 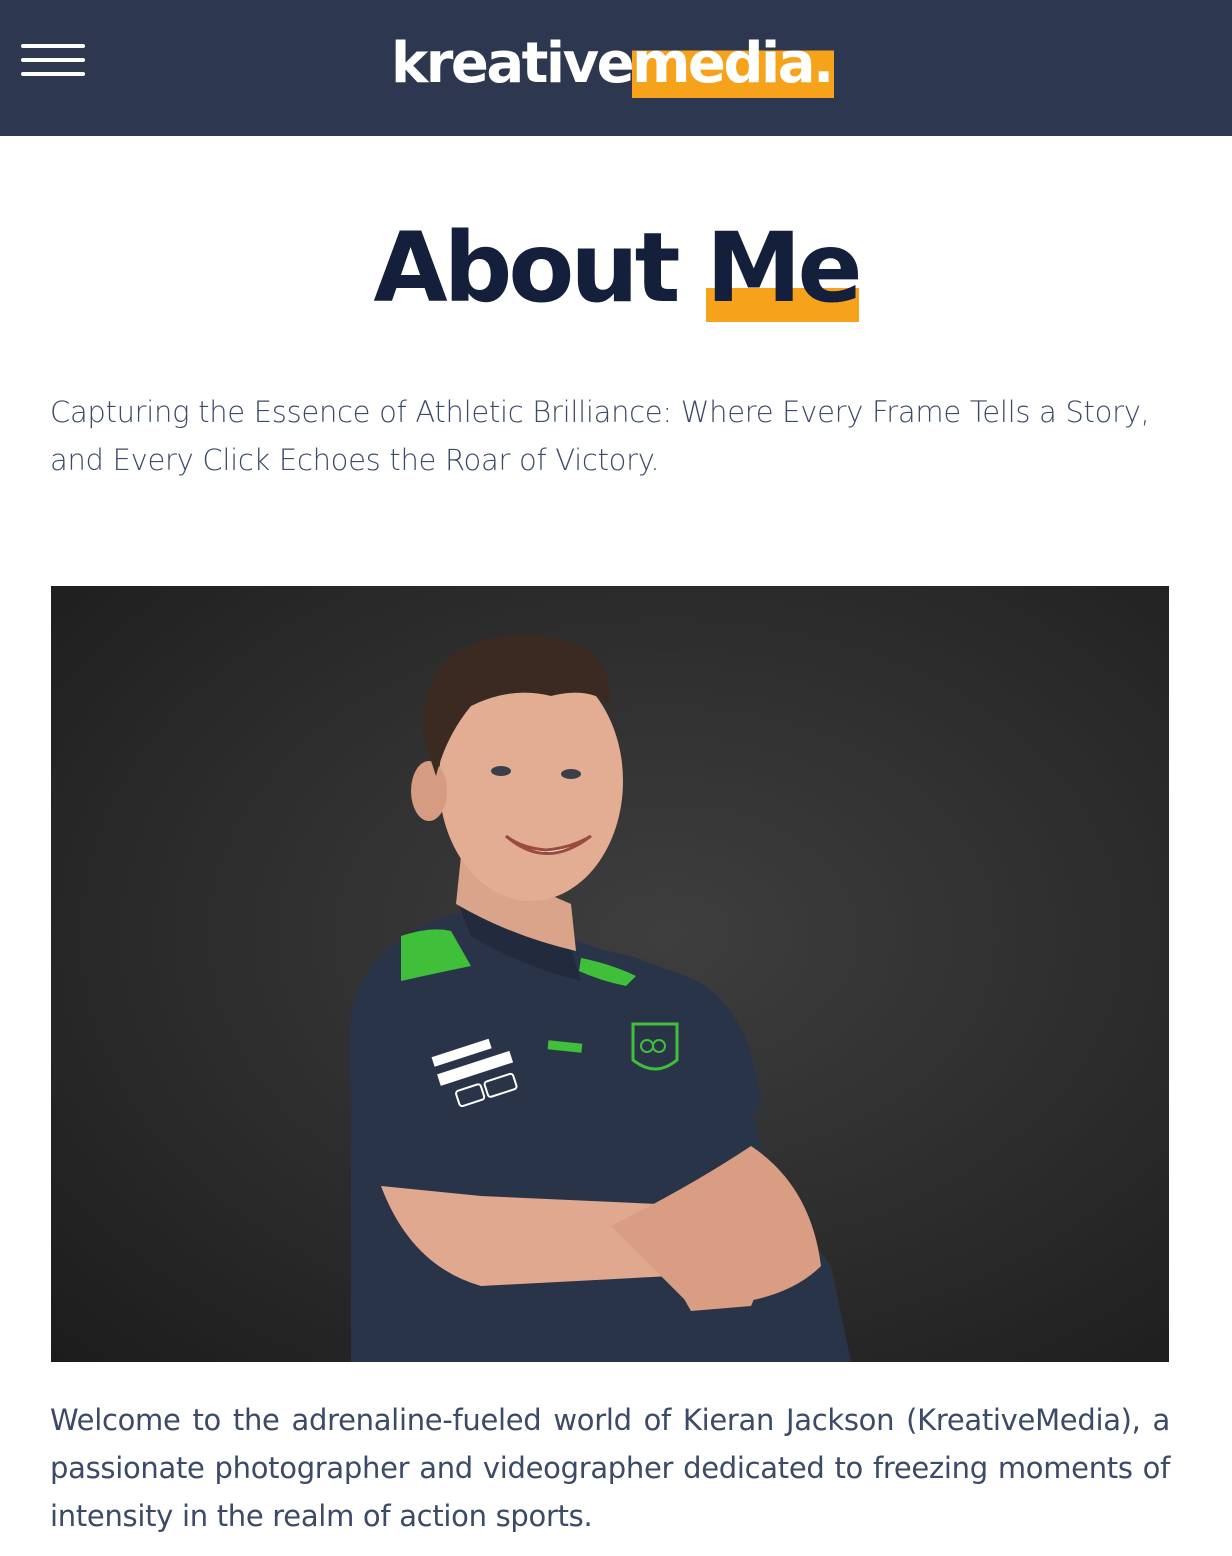 I want to click on page-title-highlight: Me, so click(x=784, y=268).